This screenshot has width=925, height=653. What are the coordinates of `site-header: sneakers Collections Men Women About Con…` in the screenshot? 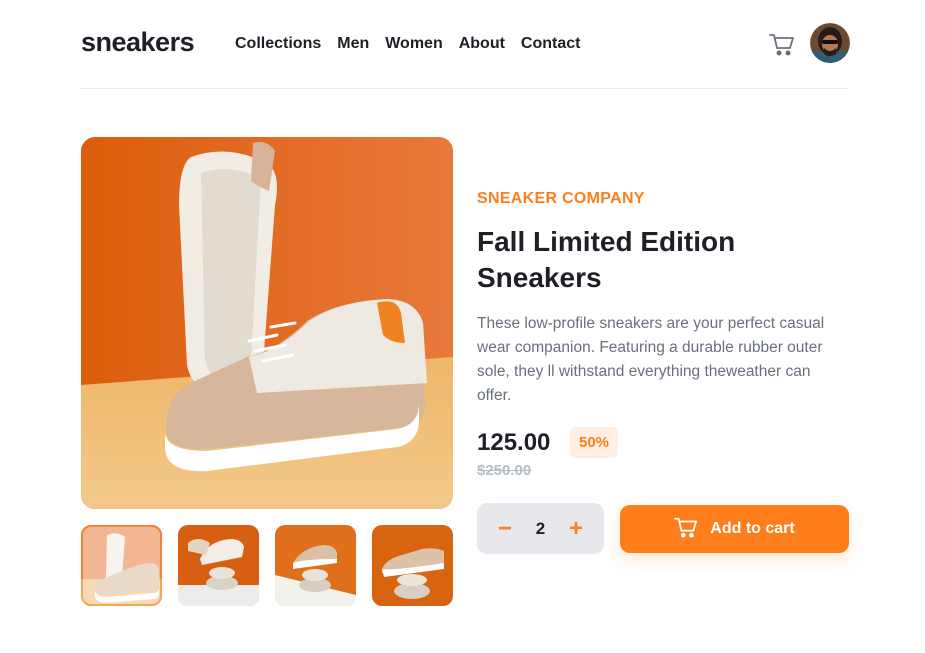 It's located at (465, 44).